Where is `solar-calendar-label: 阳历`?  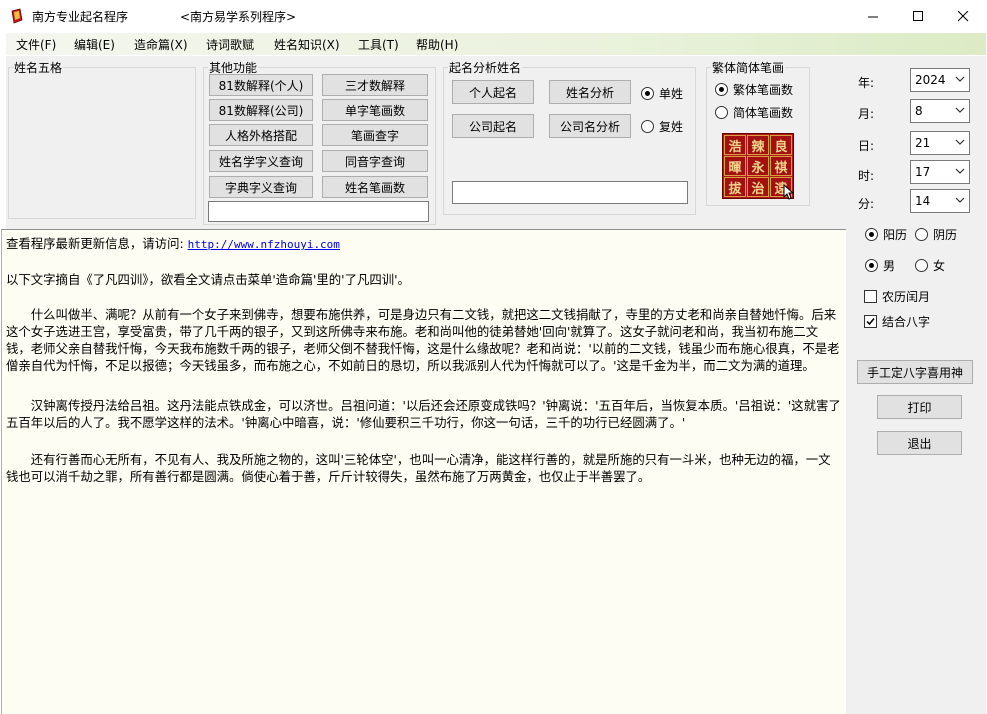 solar-calendar-label: 阳历 is located at coordinates (895, 235).